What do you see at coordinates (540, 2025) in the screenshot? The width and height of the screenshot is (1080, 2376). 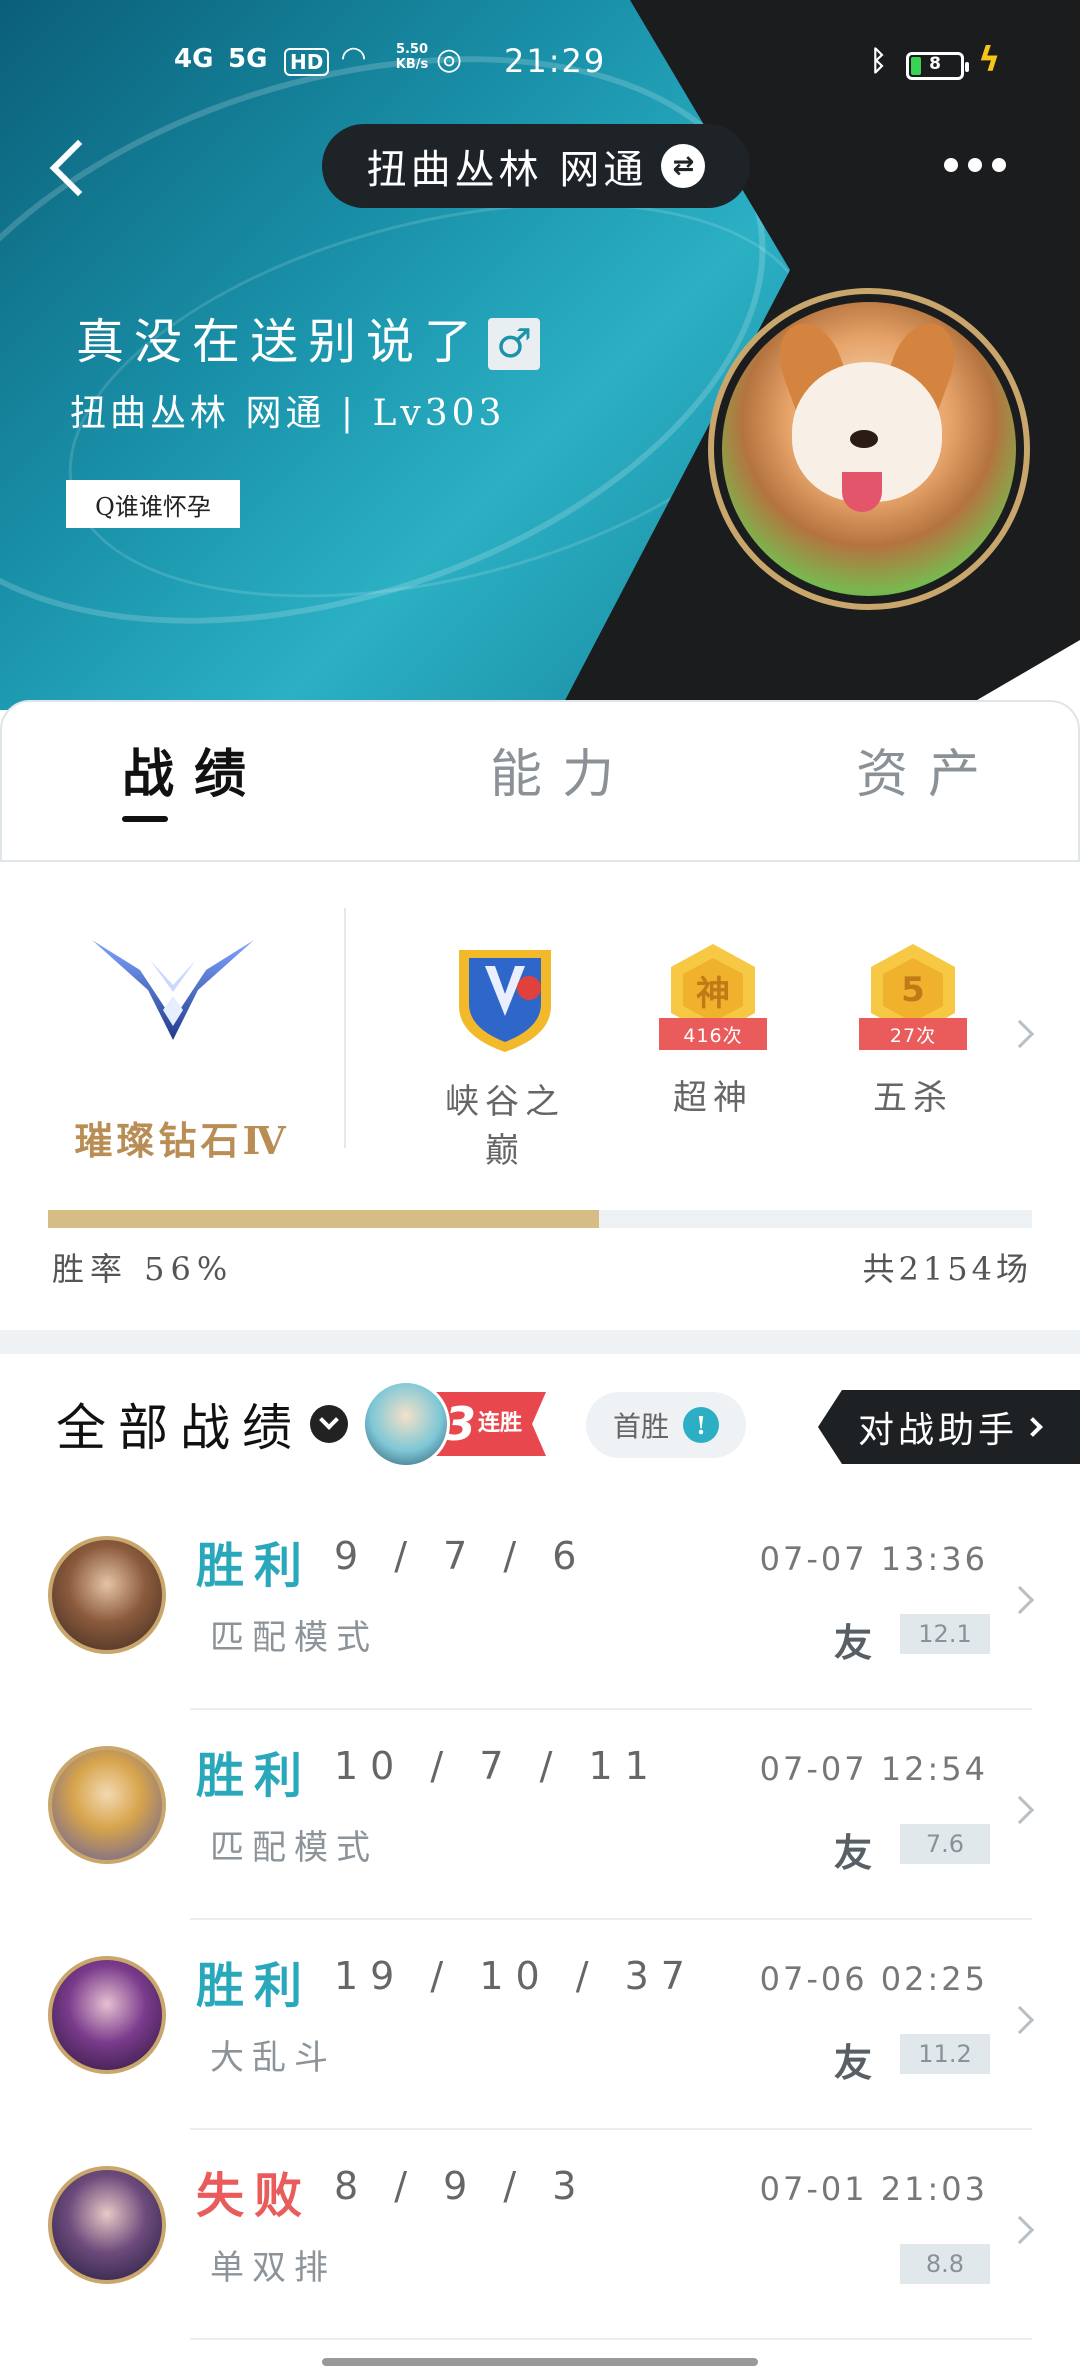 I see `match-row: 胜利 19 / 10 / 37 大乱斗 07-06 02:25 友 11.2` at bounding box center [540, 2025].